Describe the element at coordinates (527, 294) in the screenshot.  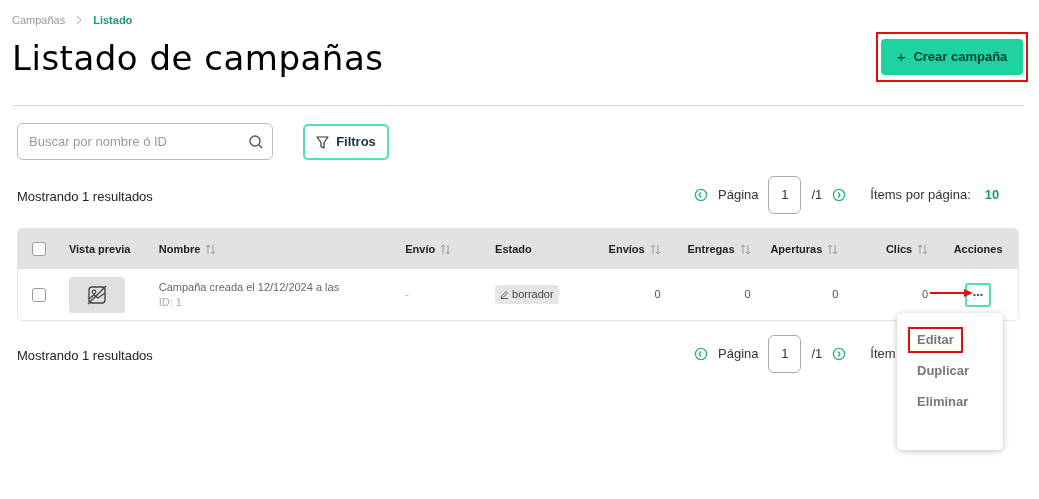
I see `status-tag: borrador` at that location.